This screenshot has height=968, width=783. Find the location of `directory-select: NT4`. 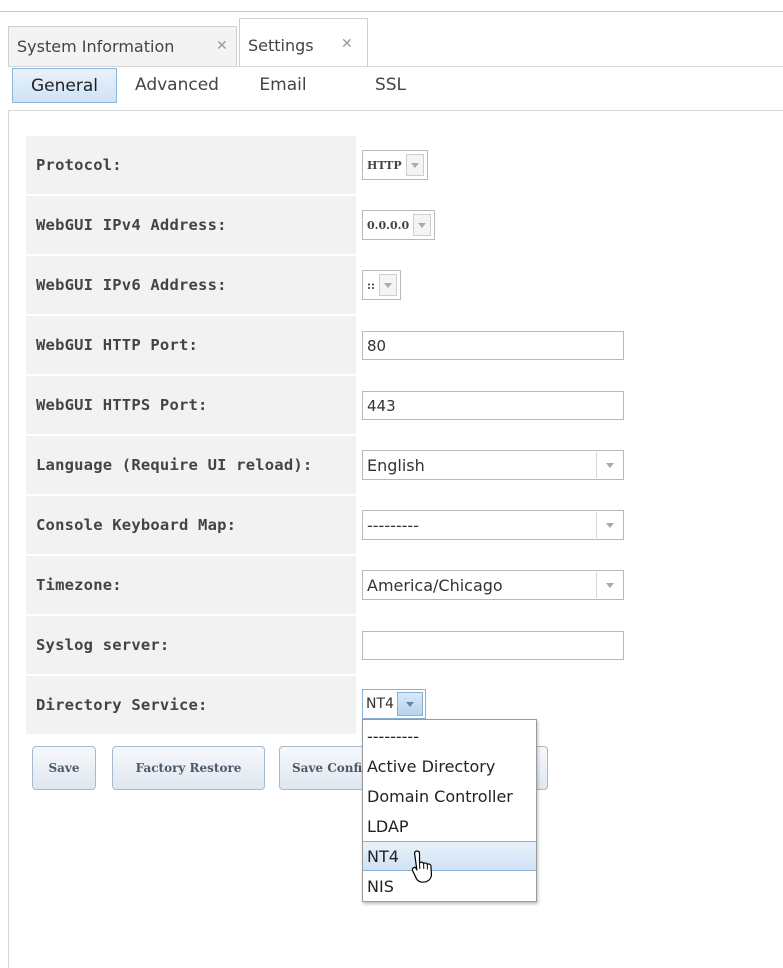

directory-select: NT4 is located at coordinates (394, 704).